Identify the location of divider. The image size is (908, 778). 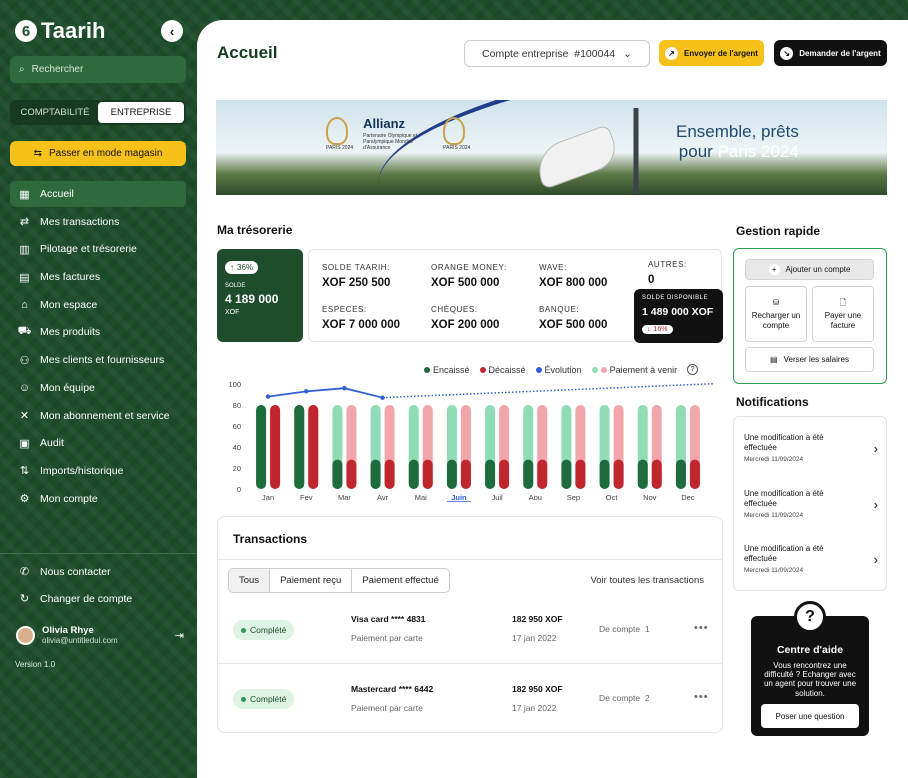
(470, 663).